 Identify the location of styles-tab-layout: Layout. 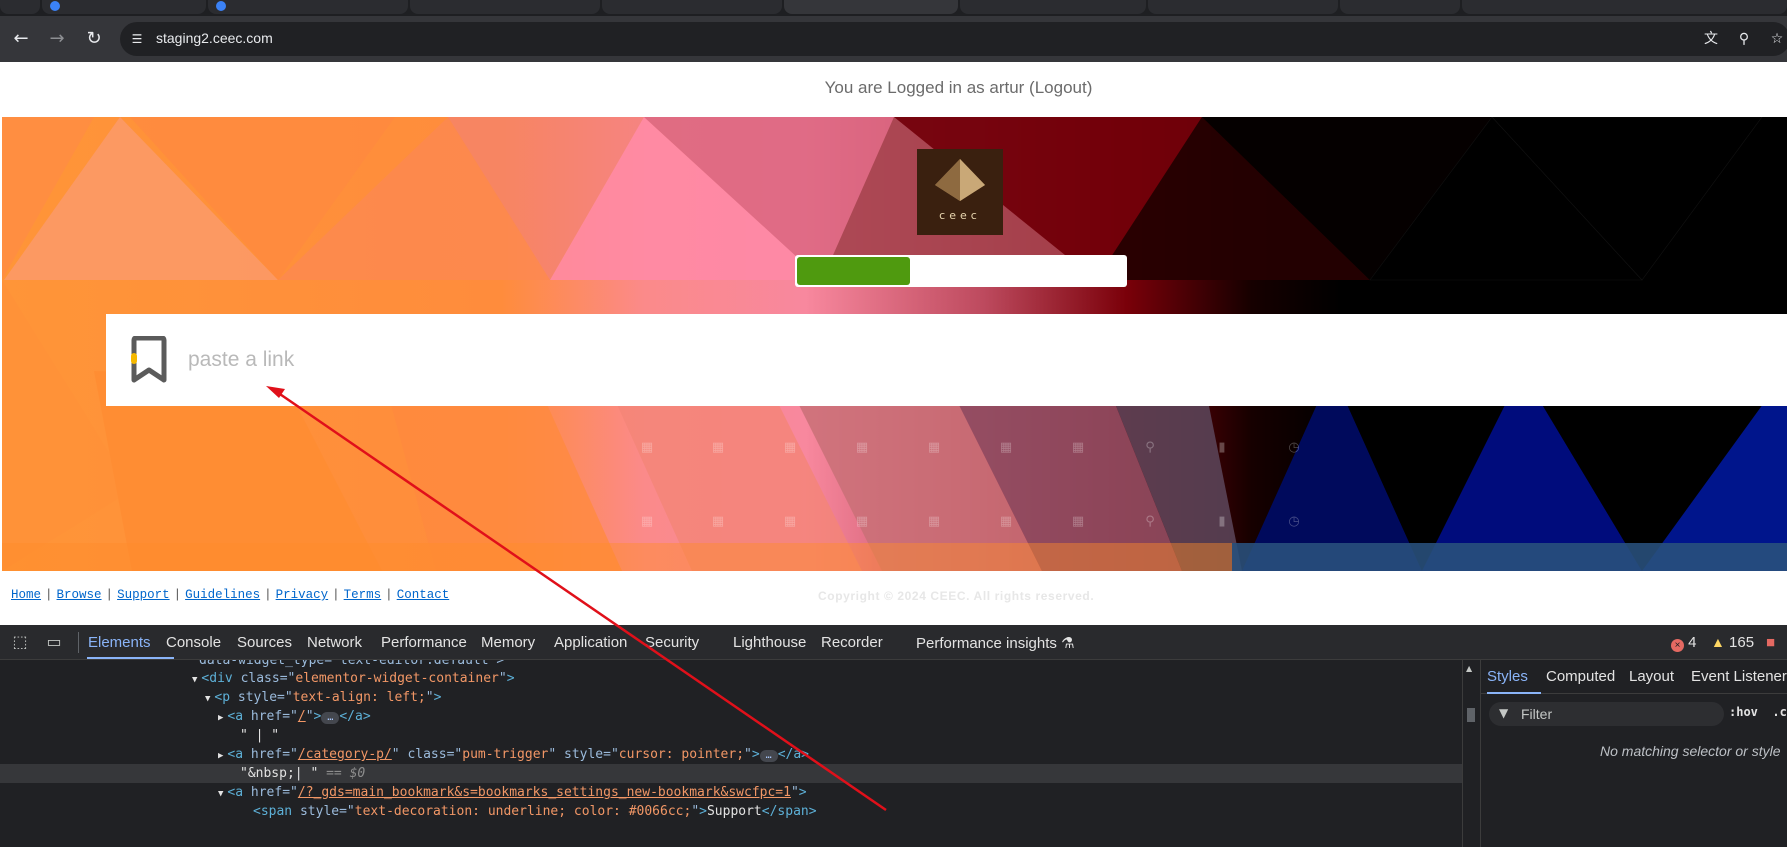
(1651, 676).